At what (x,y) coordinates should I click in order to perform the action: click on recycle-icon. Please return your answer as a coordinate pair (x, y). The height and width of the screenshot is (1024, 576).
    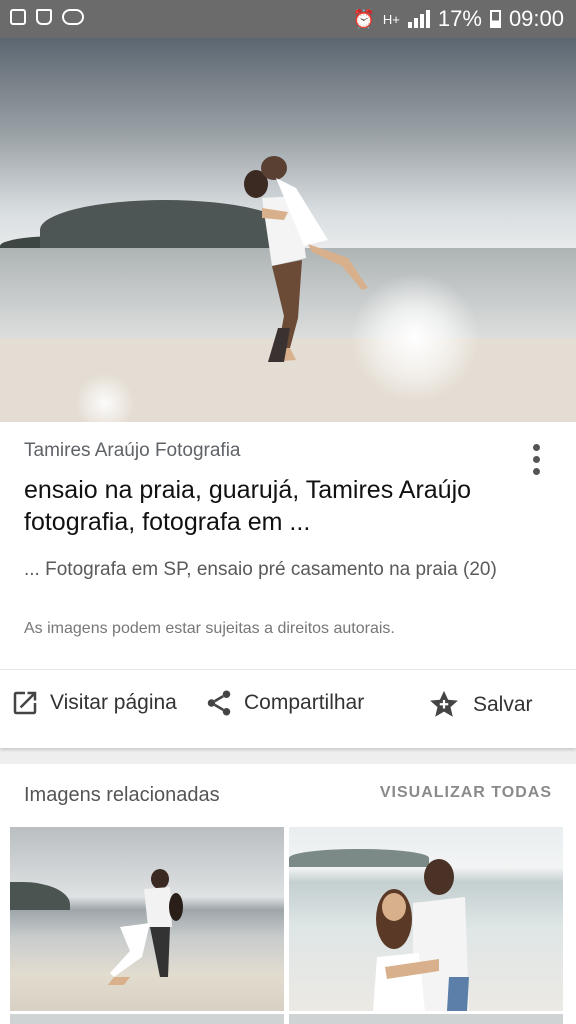
    Looking at the image, I should click on (44, 17).